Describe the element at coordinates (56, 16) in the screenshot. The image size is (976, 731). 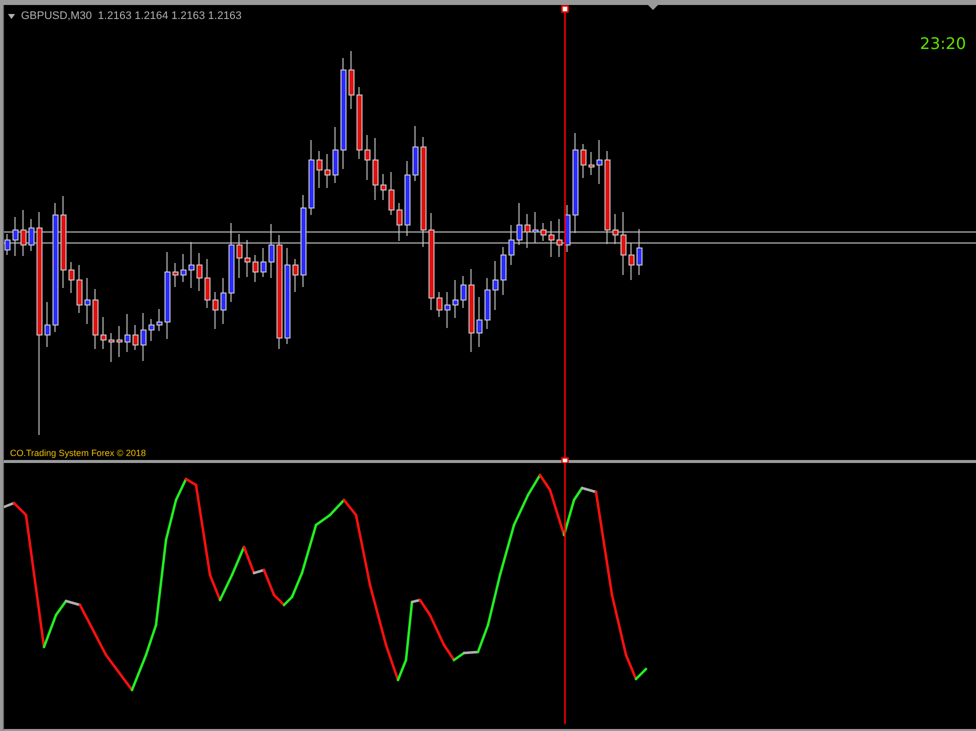
I see `chart-symbol: GBPUSD,M30` at that location.